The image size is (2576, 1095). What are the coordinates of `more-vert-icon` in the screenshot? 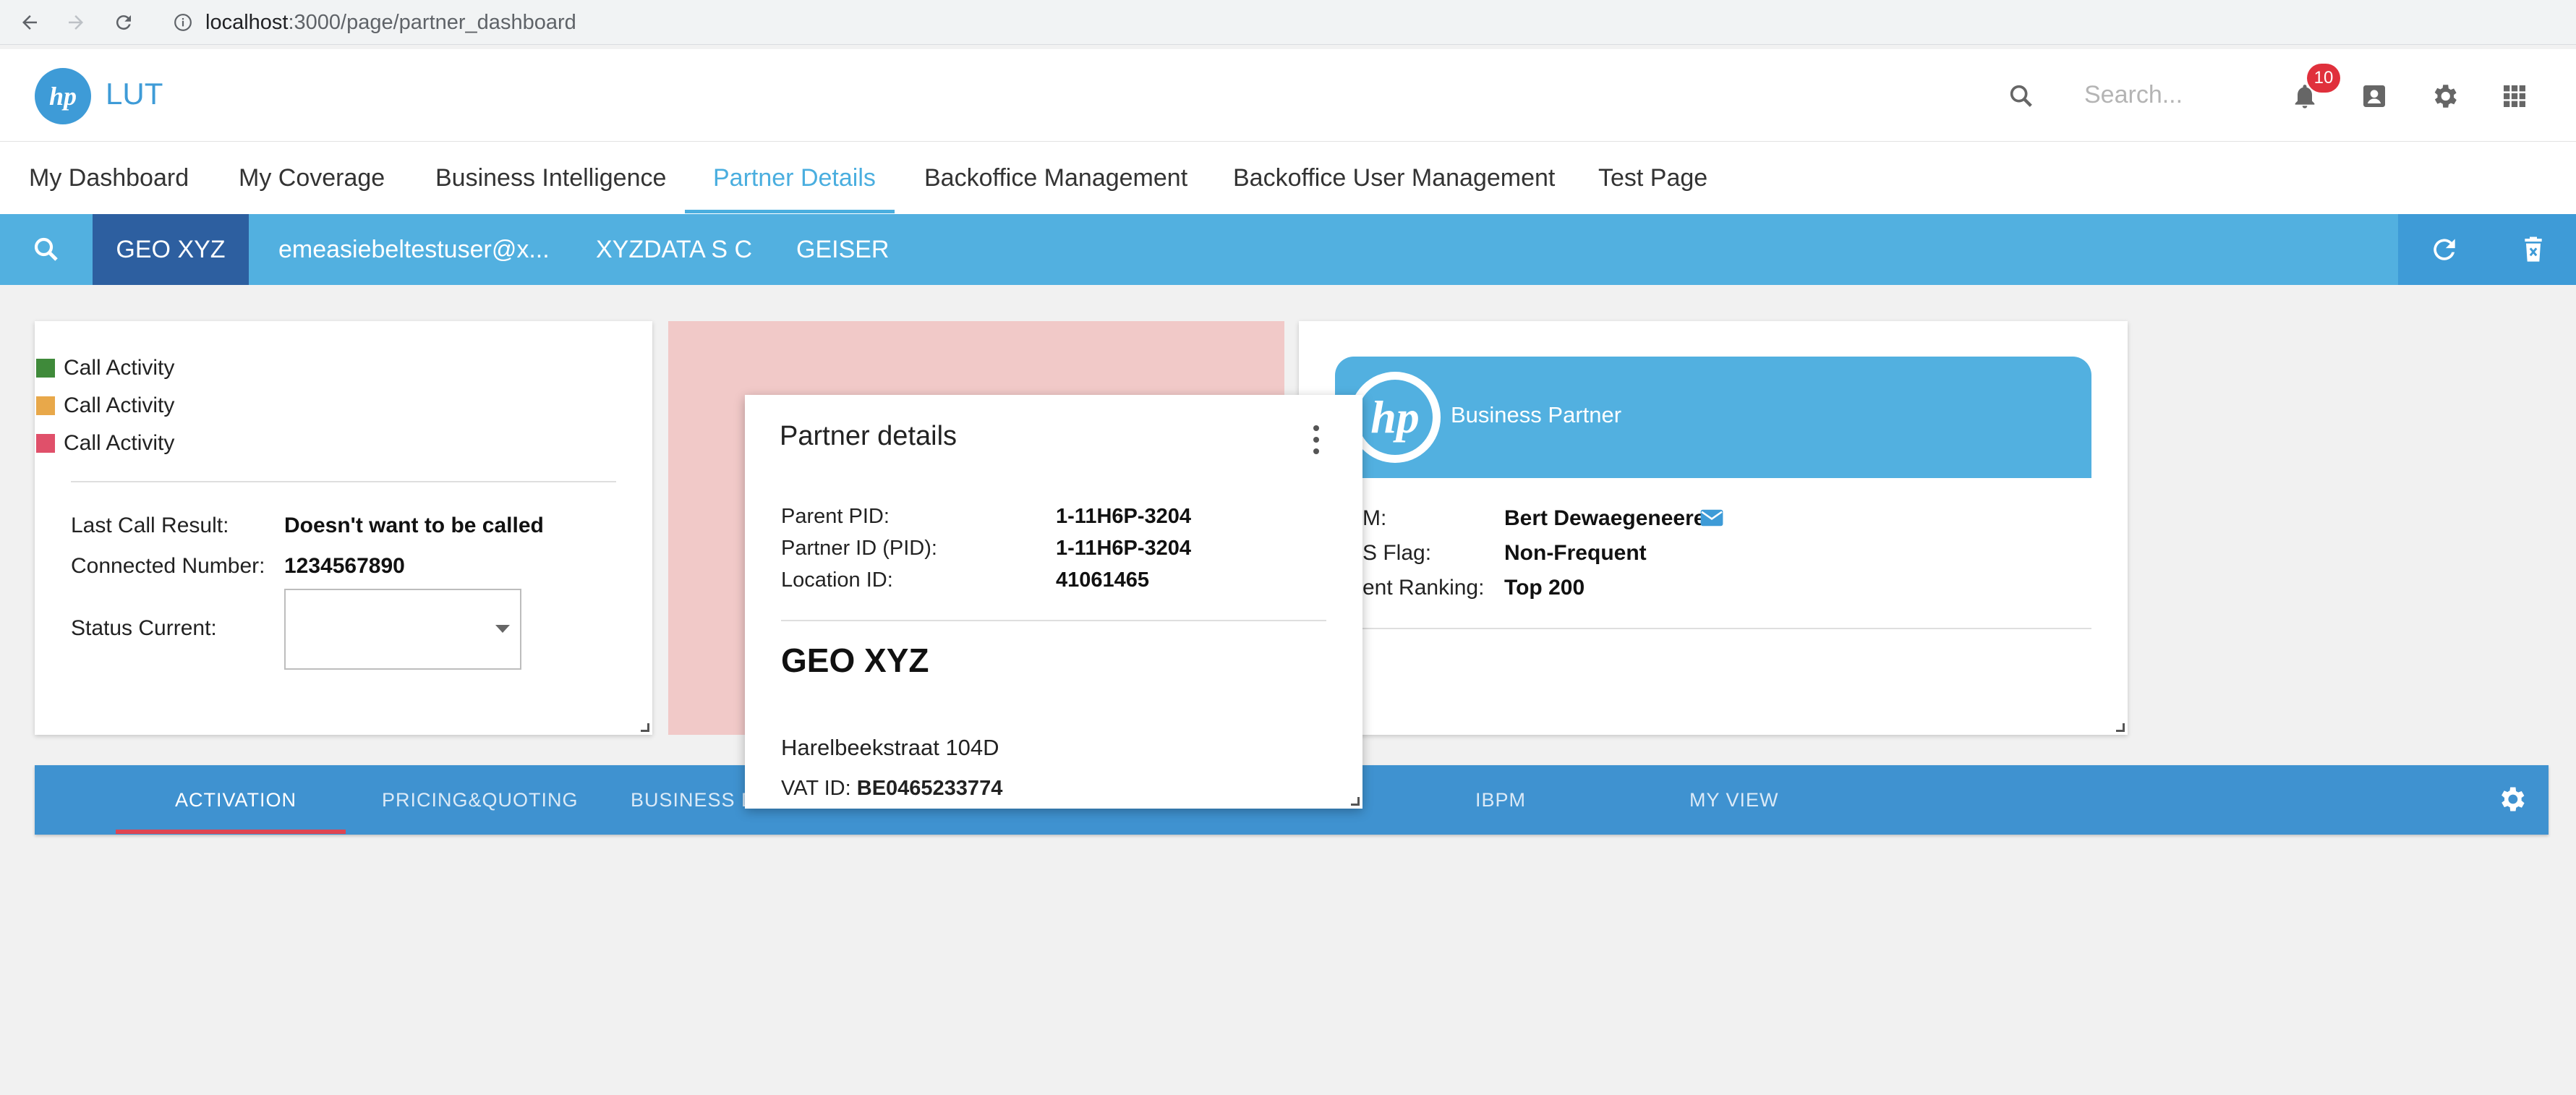 It's located at (1316, 439).